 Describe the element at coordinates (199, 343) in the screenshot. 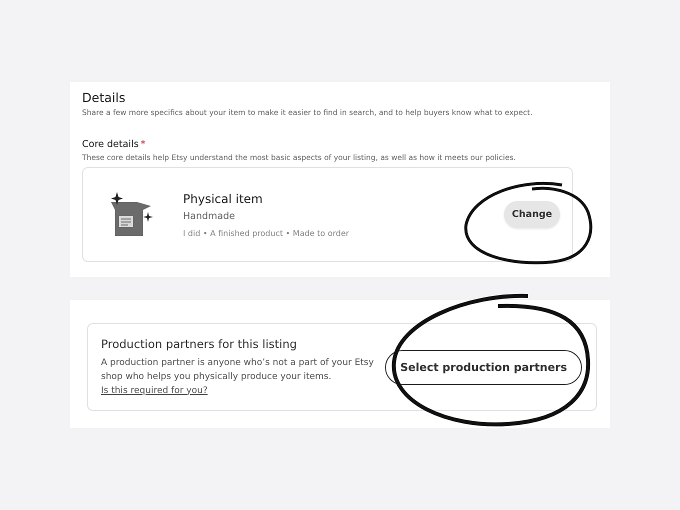

I see `production-title: Production partners for this listing` at that location.